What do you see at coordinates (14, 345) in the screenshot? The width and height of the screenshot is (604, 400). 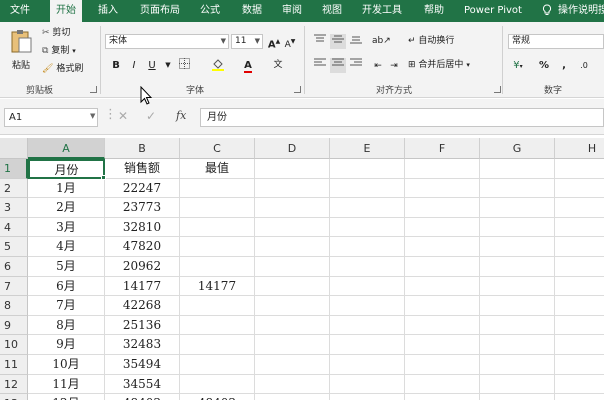 I see `row-header: 10` at bounding box center [14, 345].